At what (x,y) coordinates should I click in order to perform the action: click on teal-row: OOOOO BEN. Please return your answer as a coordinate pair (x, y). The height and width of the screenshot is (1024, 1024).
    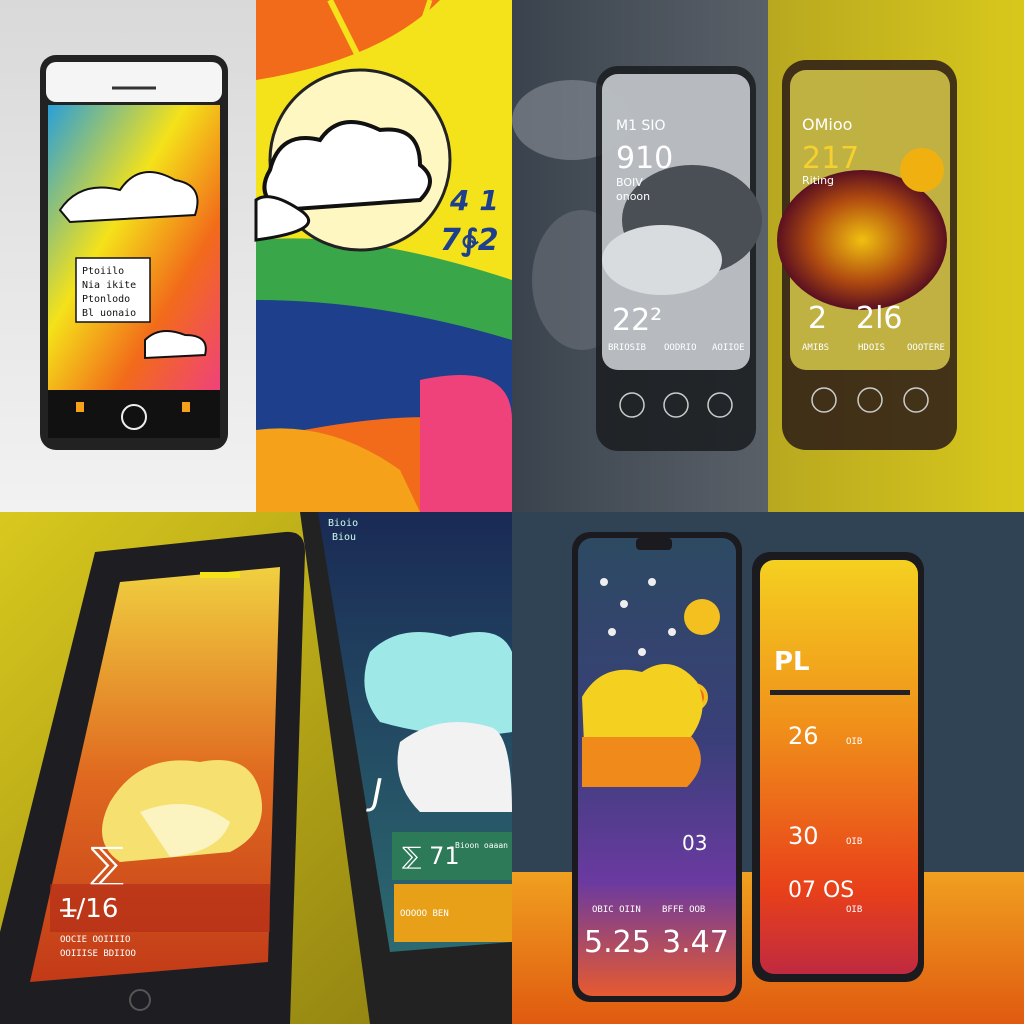
    Looking at the image, I should click on (424, 914).